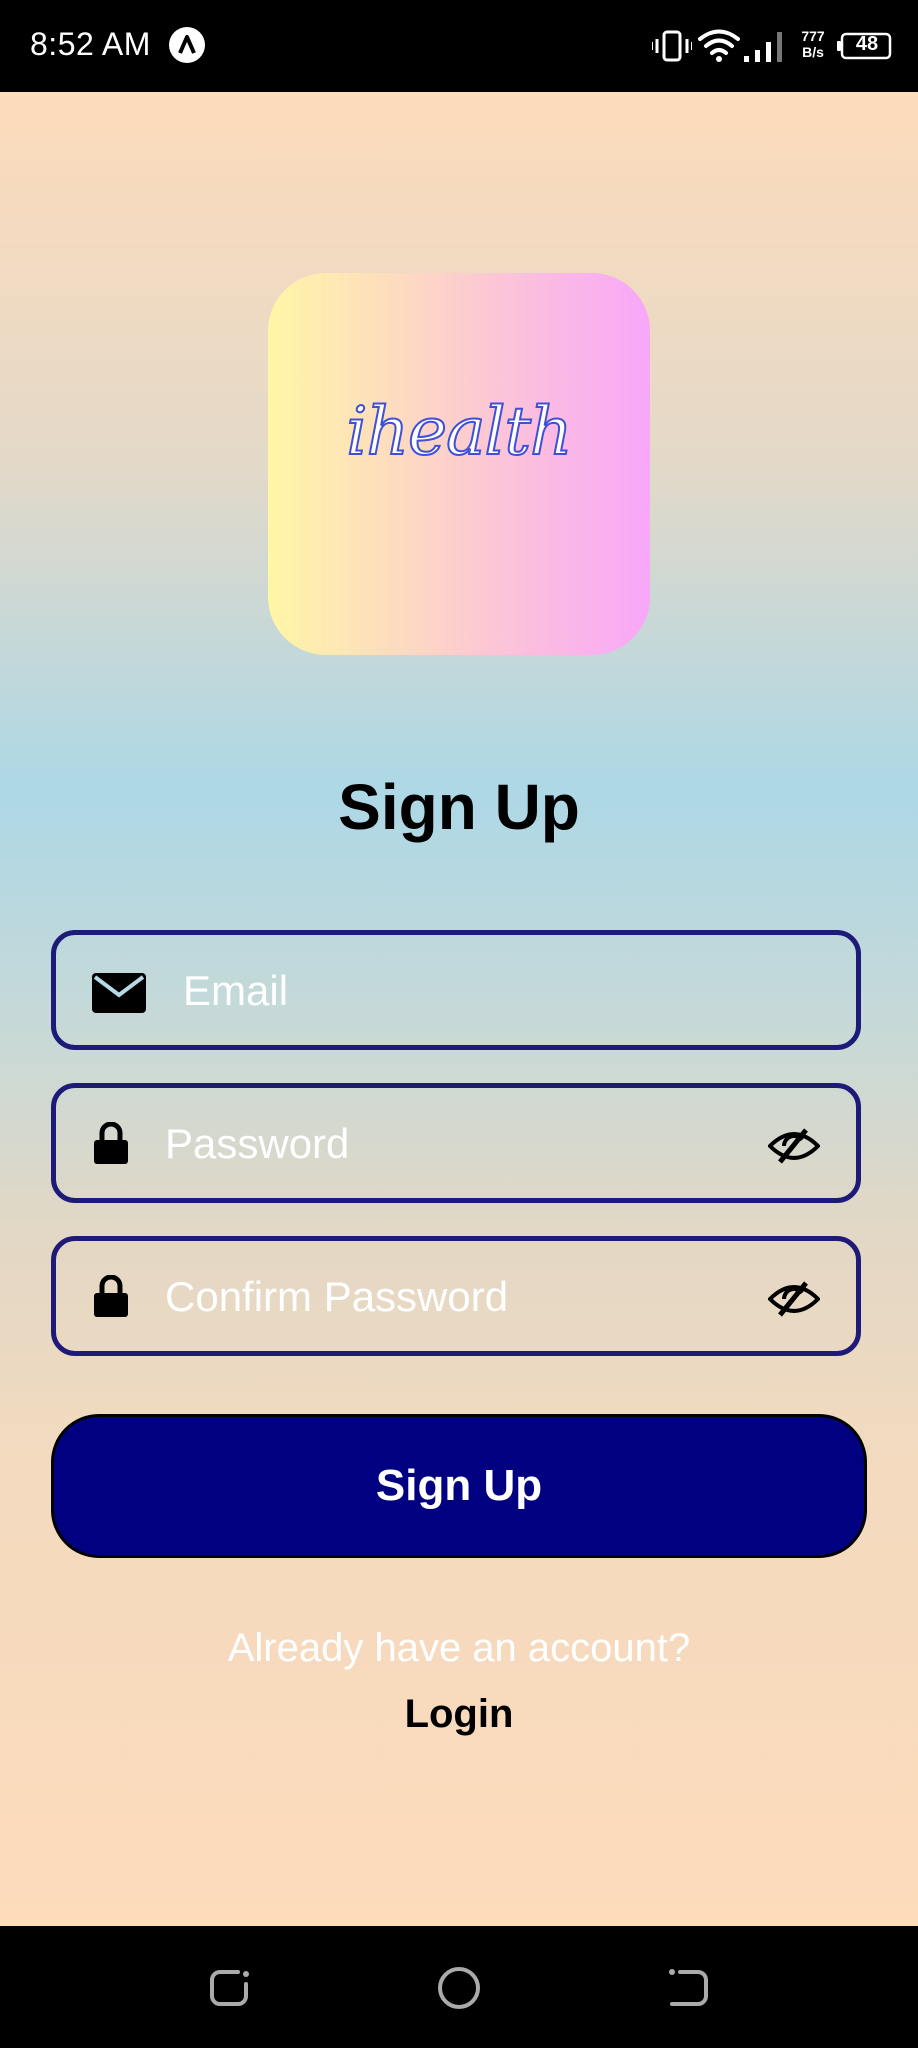 The height and width of the screenshot is (2048, 918). I want to click on already-have-account-text: Already have an account?, so click(459, 1648).